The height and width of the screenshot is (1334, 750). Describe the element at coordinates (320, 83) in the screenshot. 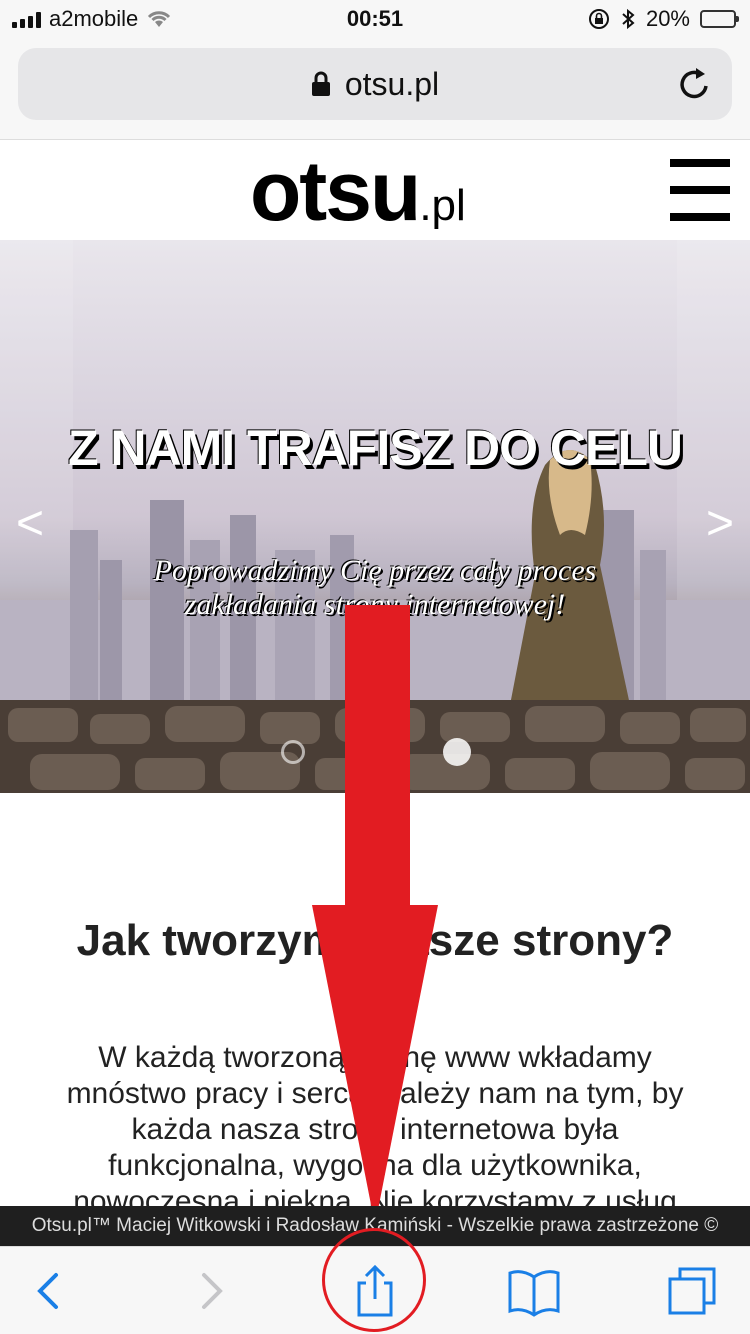

I see `lock-icon` at that location.